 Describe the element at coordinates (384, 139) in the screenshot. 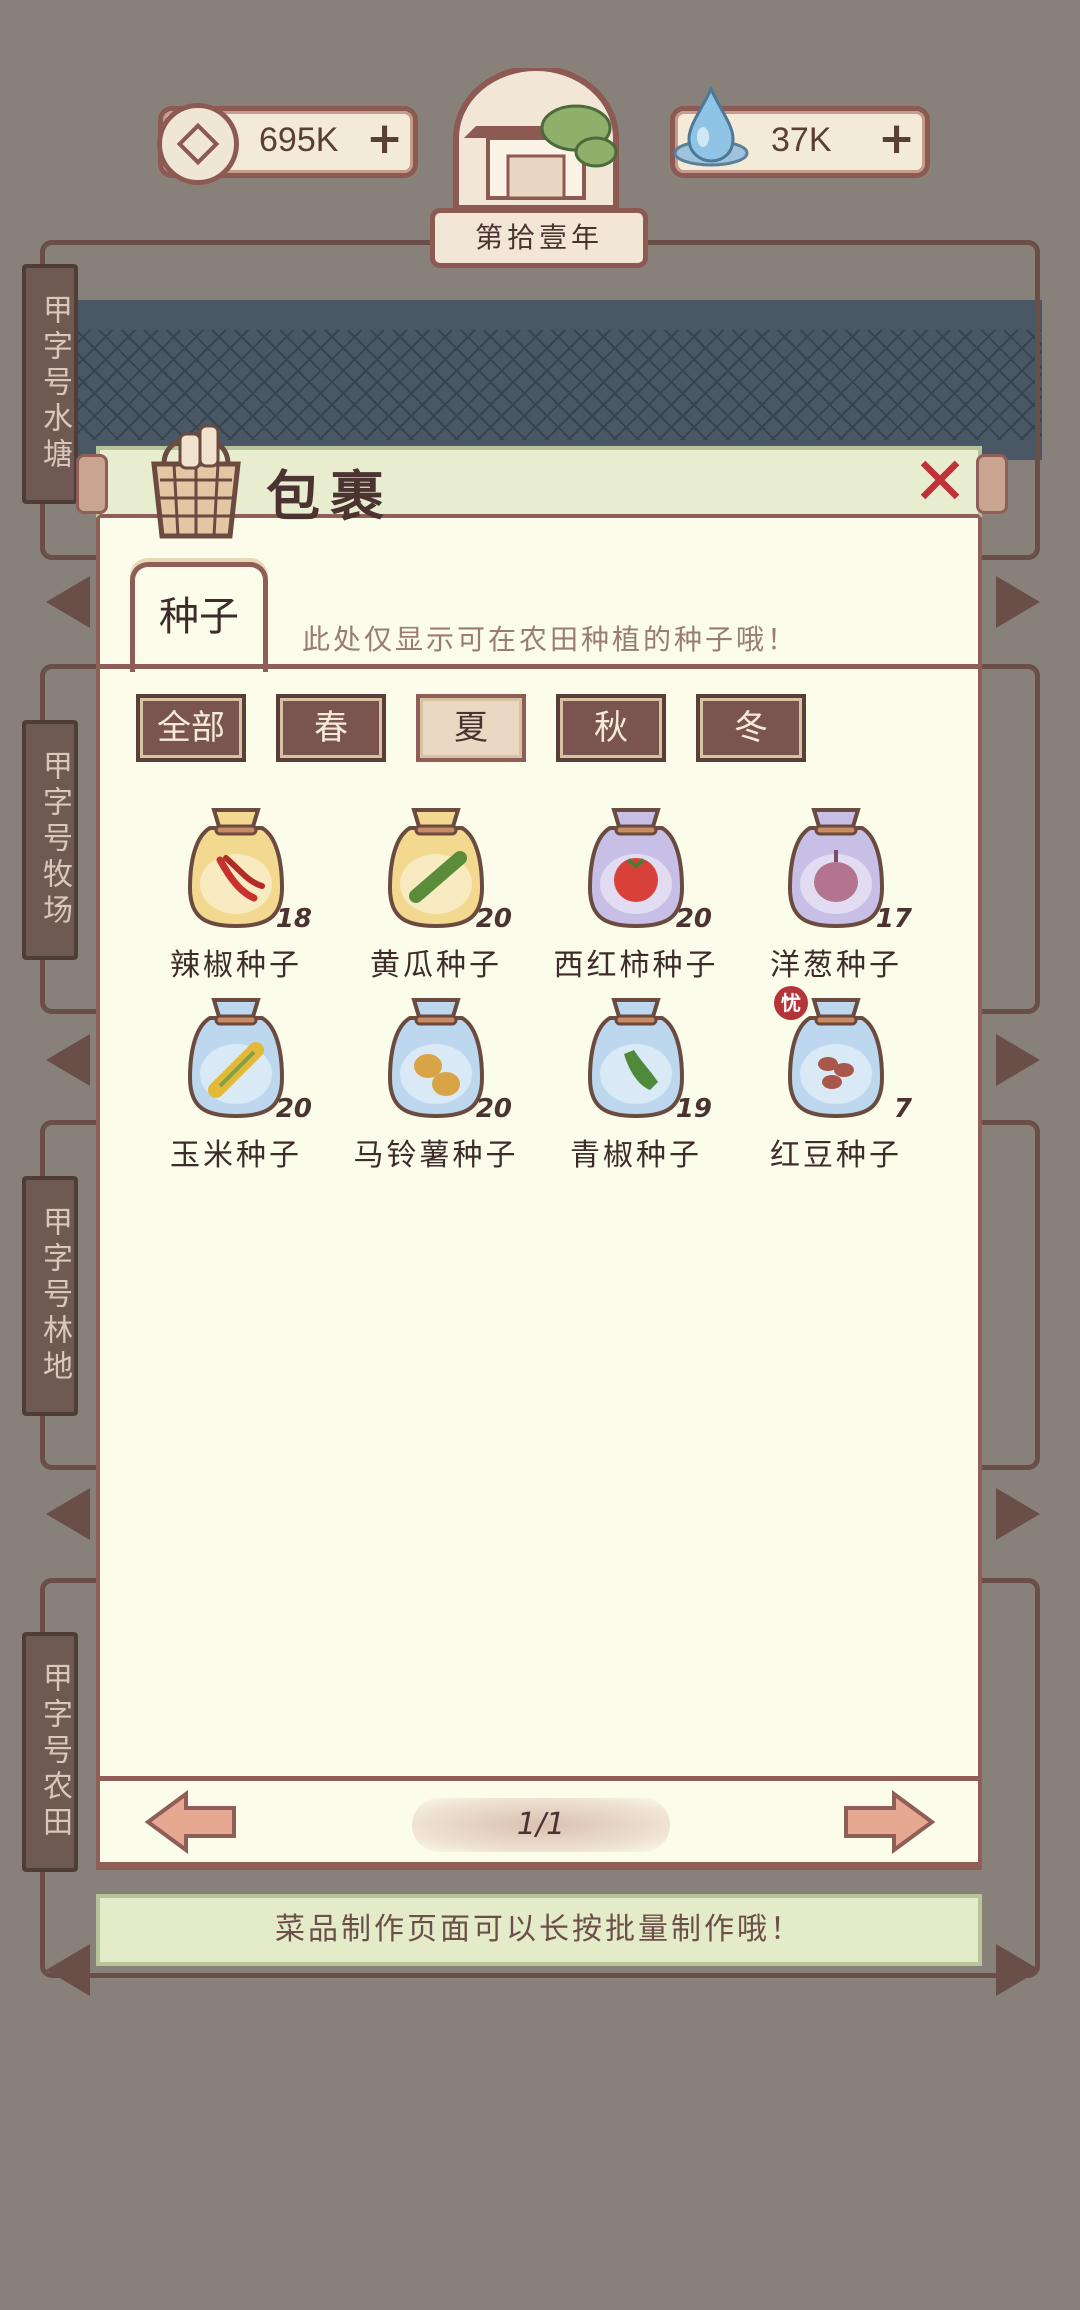

I see `add-coins-button: +` at that location.